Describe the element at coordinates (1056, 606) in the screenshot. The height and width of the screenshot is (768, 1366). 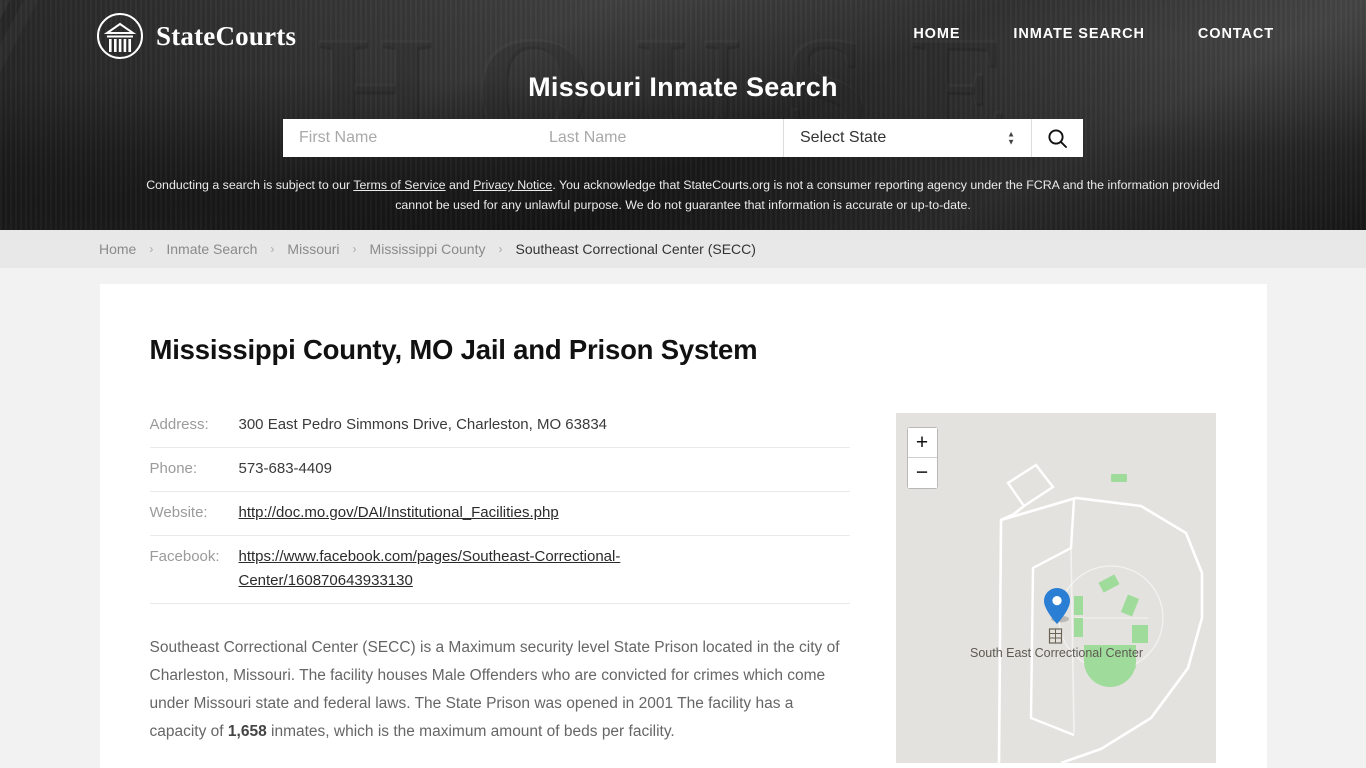
I see `map-pin-marker-icon` at that location.